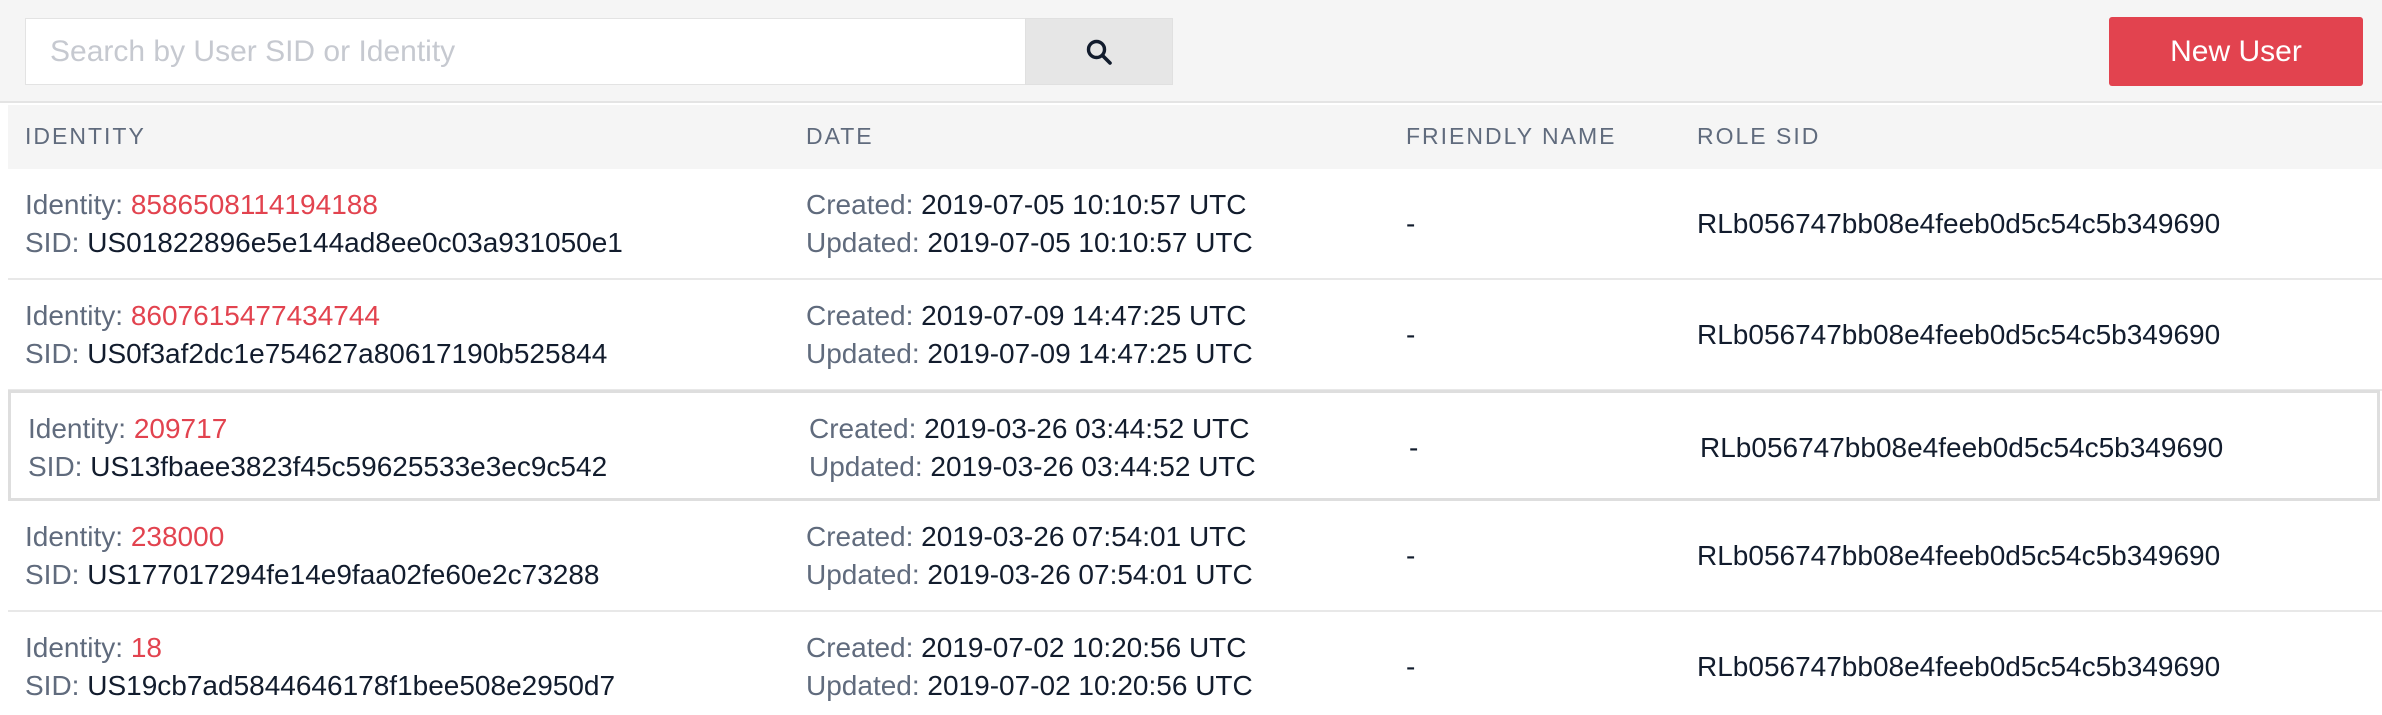 The image size is (2382, 715). Describe the element at coordinates (1090, 242) in the screenshot. I see `updated-value: 2019-07-05 10:10:57 UTC` at that location.